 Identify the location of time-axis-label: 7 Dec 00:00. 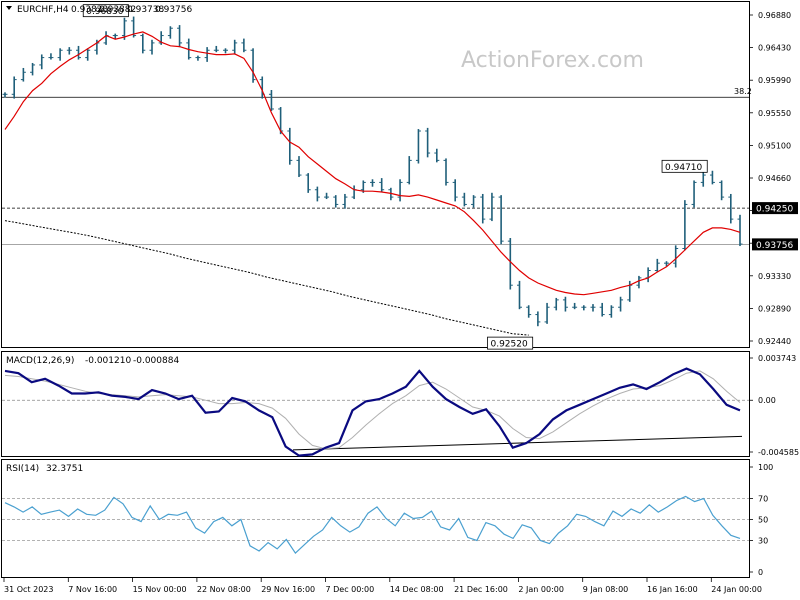
(350, 589).